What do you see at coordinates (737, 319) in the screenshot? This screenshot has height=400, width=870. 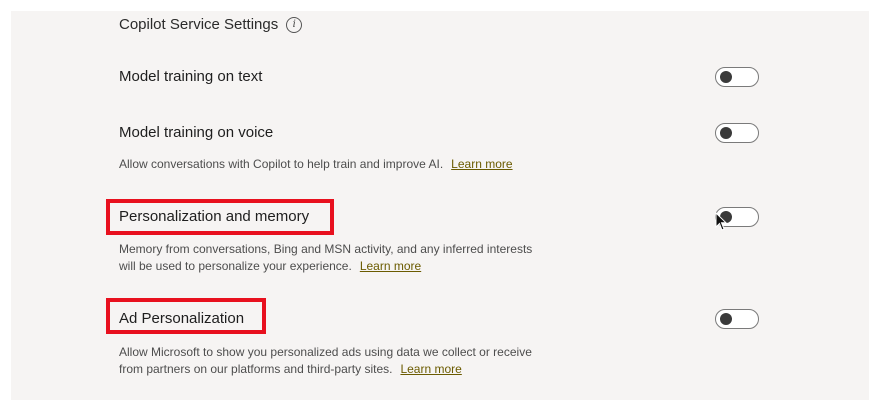 I see `toggle-ad-personalization` at bounding box center [737, 319].